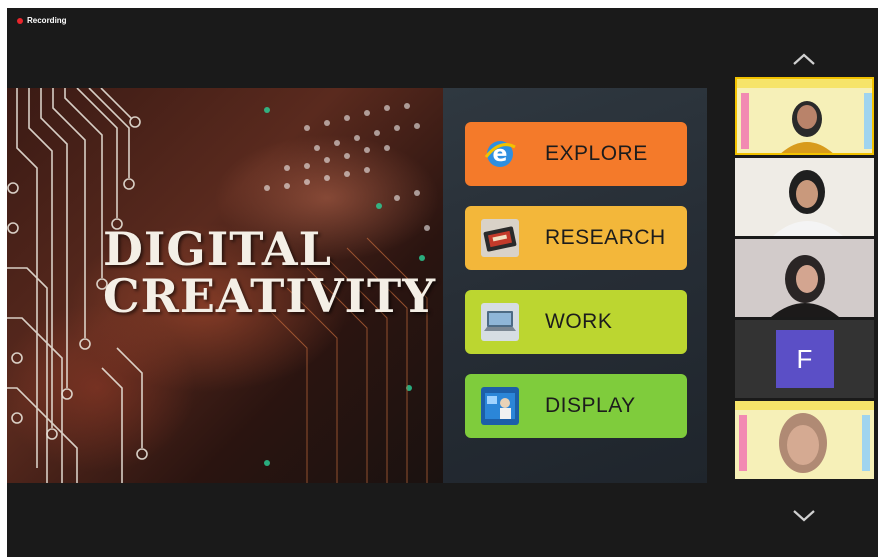 The width and height of the screenshot is (885, 557). What do you see at coordinates (605, 237) in the screenshot?
I see `menu-button-research-label: RESEARCH` at bounding box center [605, 237].